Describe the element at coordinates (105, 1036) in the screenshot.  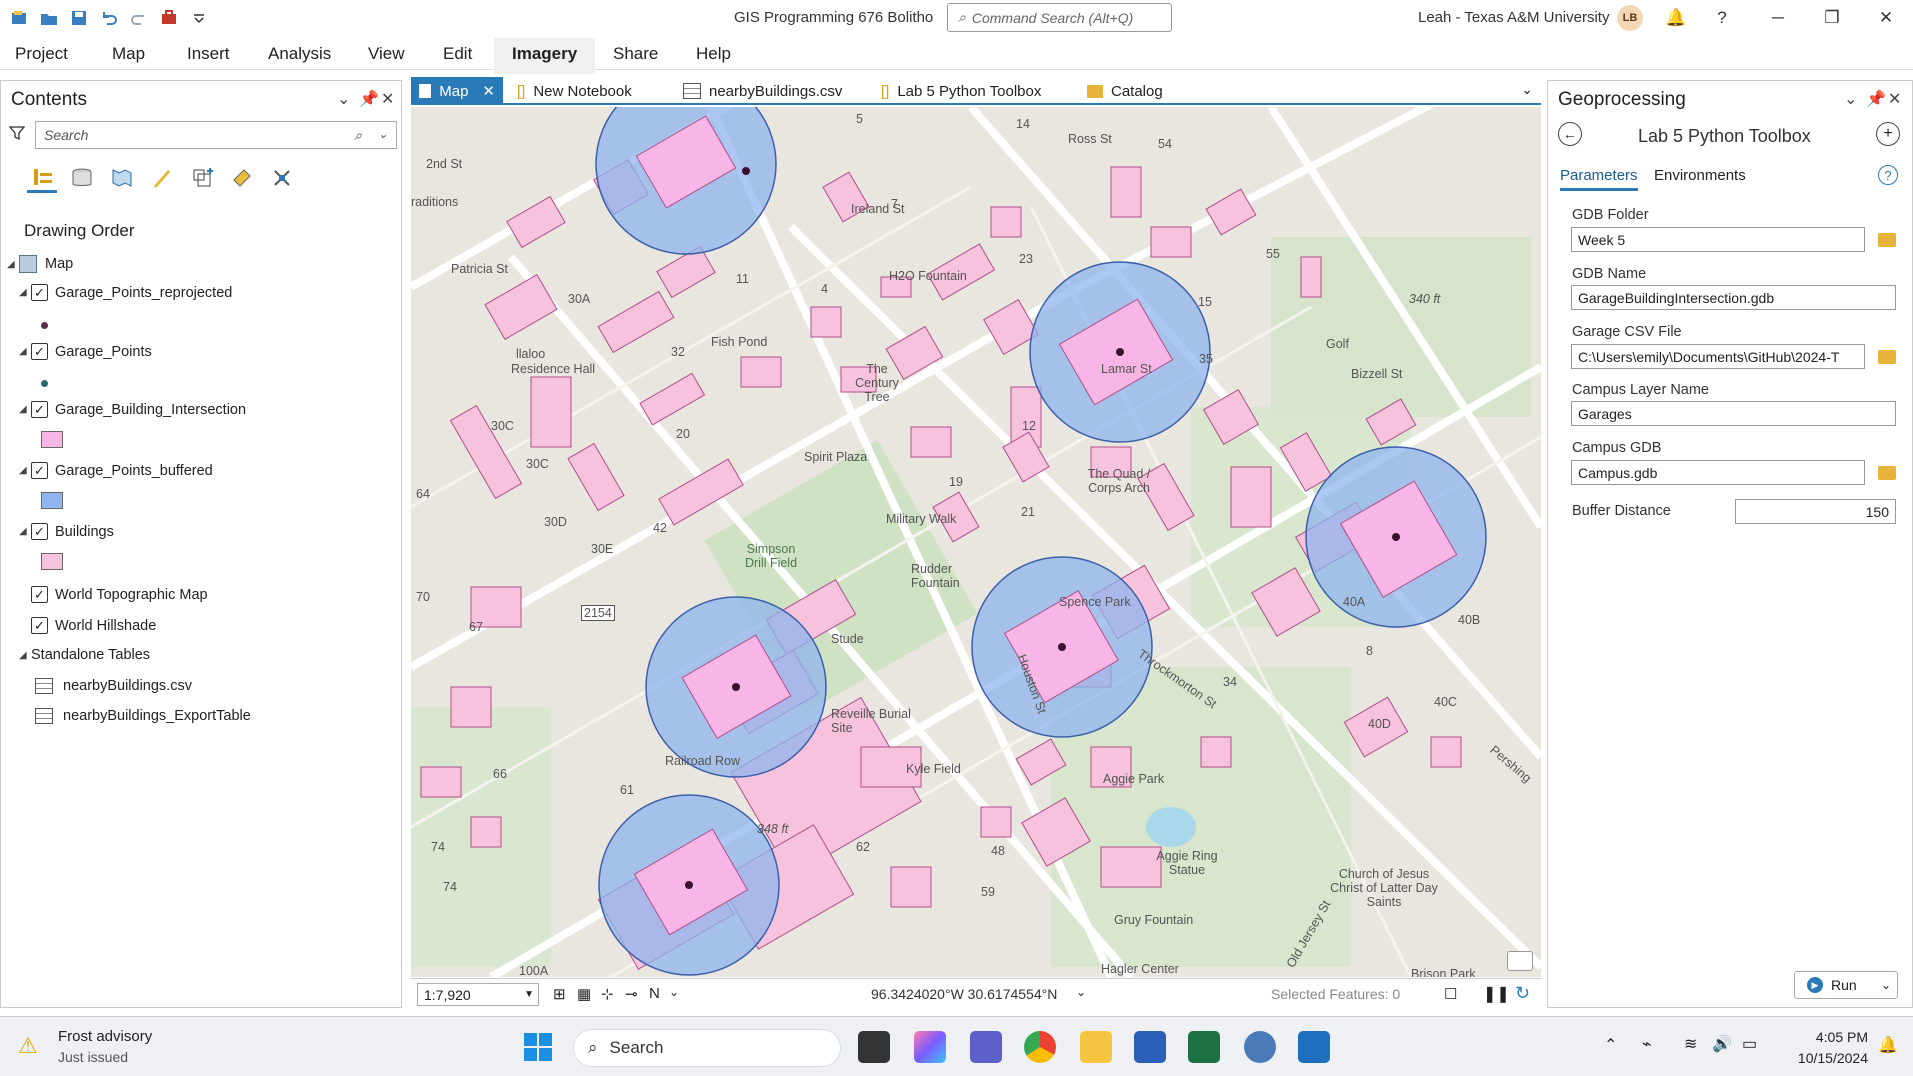
I see `weather-title: Frost advisory` at that location.